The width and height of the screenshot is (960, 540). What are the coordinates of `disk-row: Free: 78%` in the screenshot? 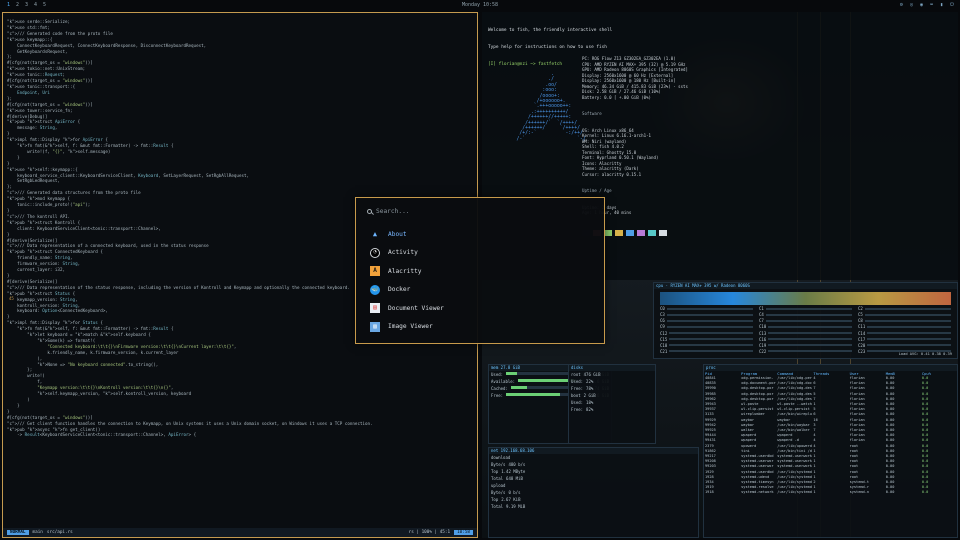 It's located at (612, 388).